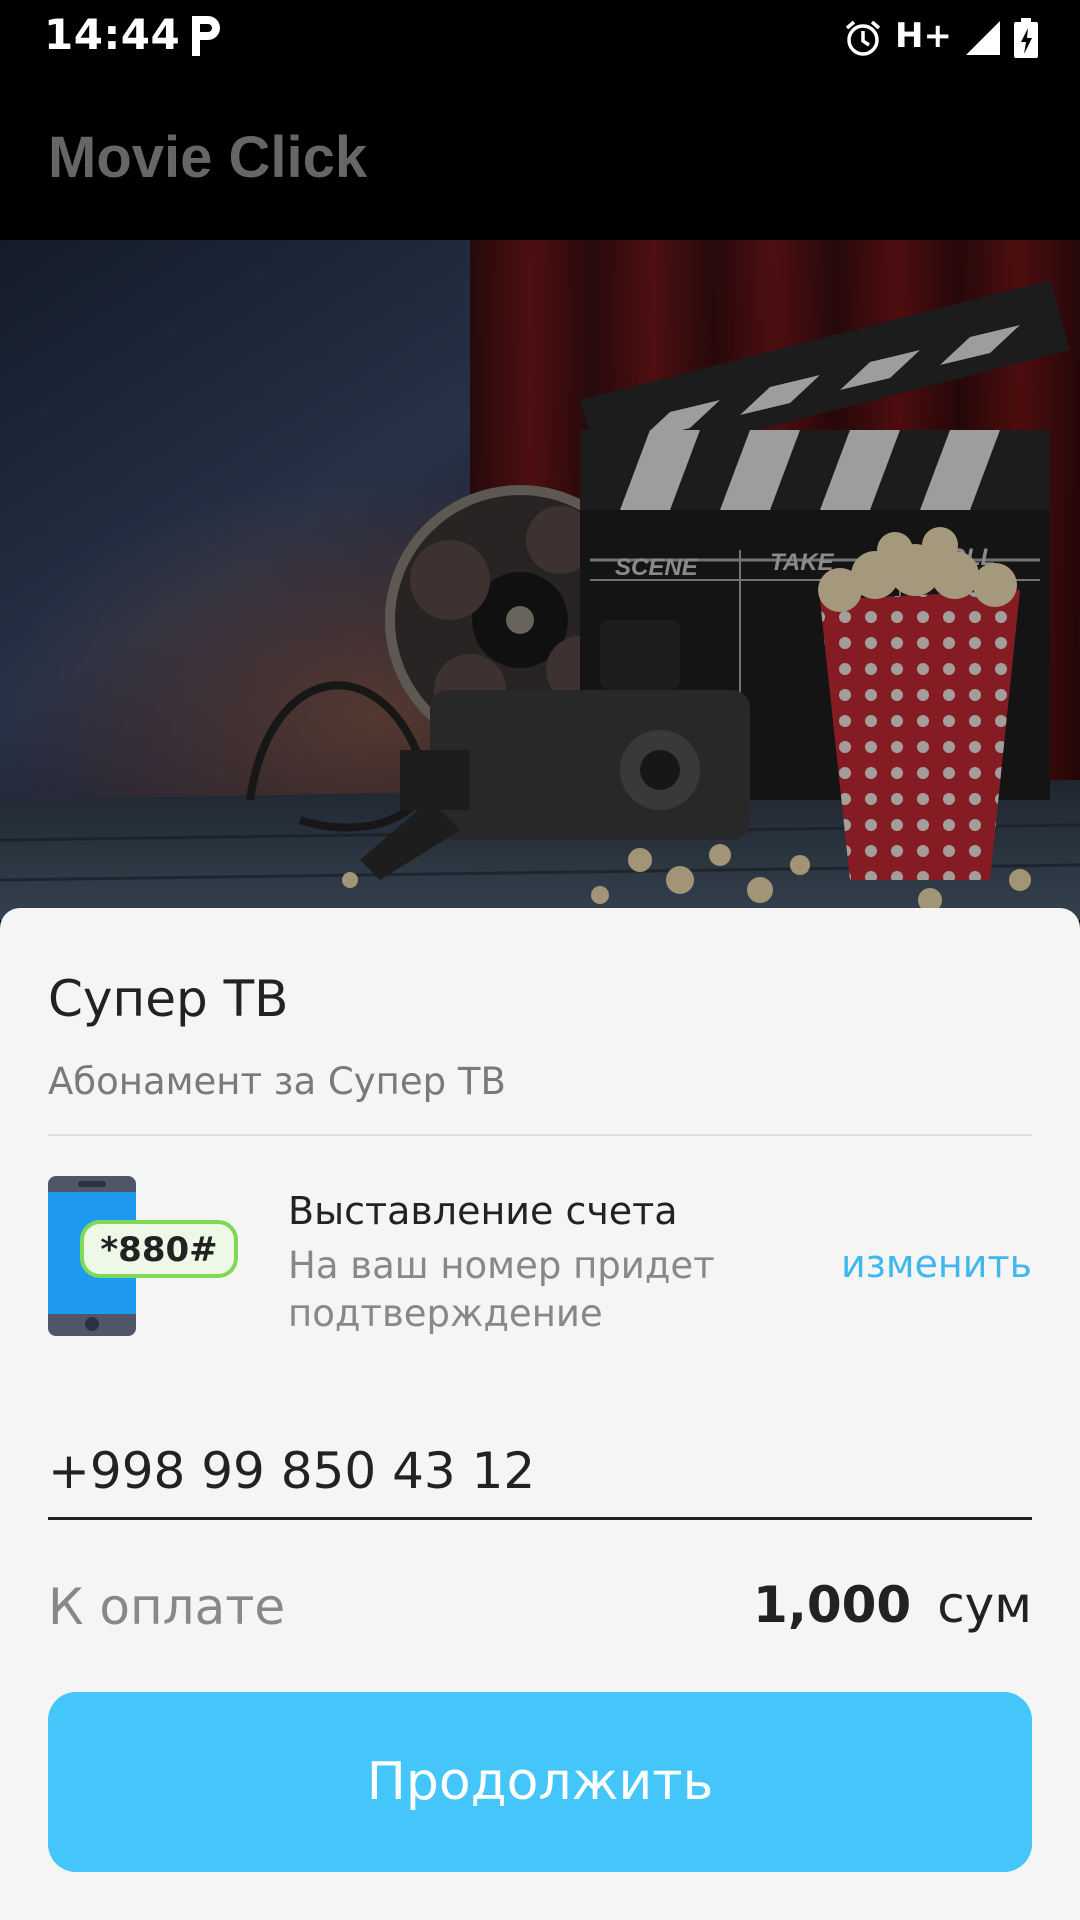 The height and width of the screenshot is (1920, 1080). What do you see at coordinates (168, 999) in the screenshot?
I see `service-title: Супер ТВ` at bounding box center [168, 999].